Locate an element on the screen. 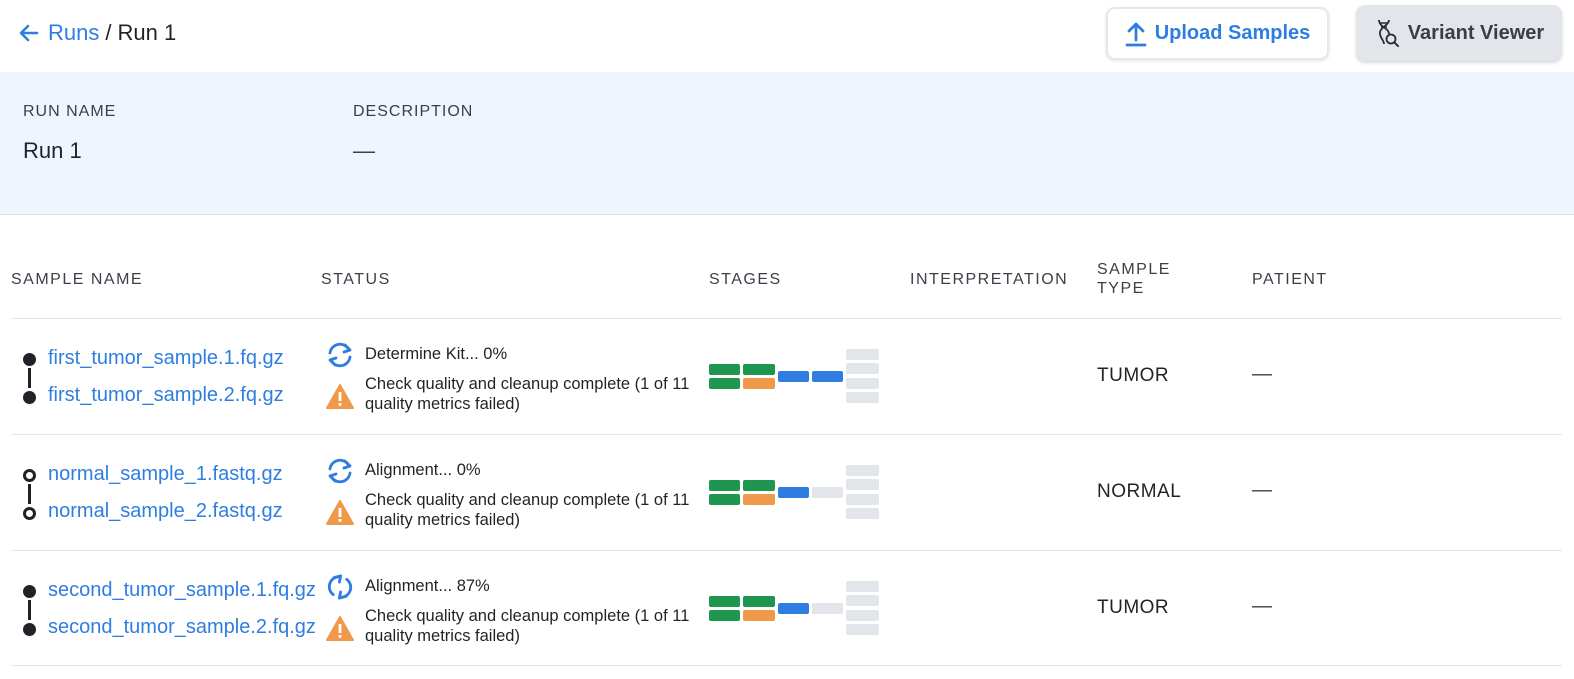 This screenshot has width=1574, height=679. dna-search-icon is located at coordinates (1388, 33).